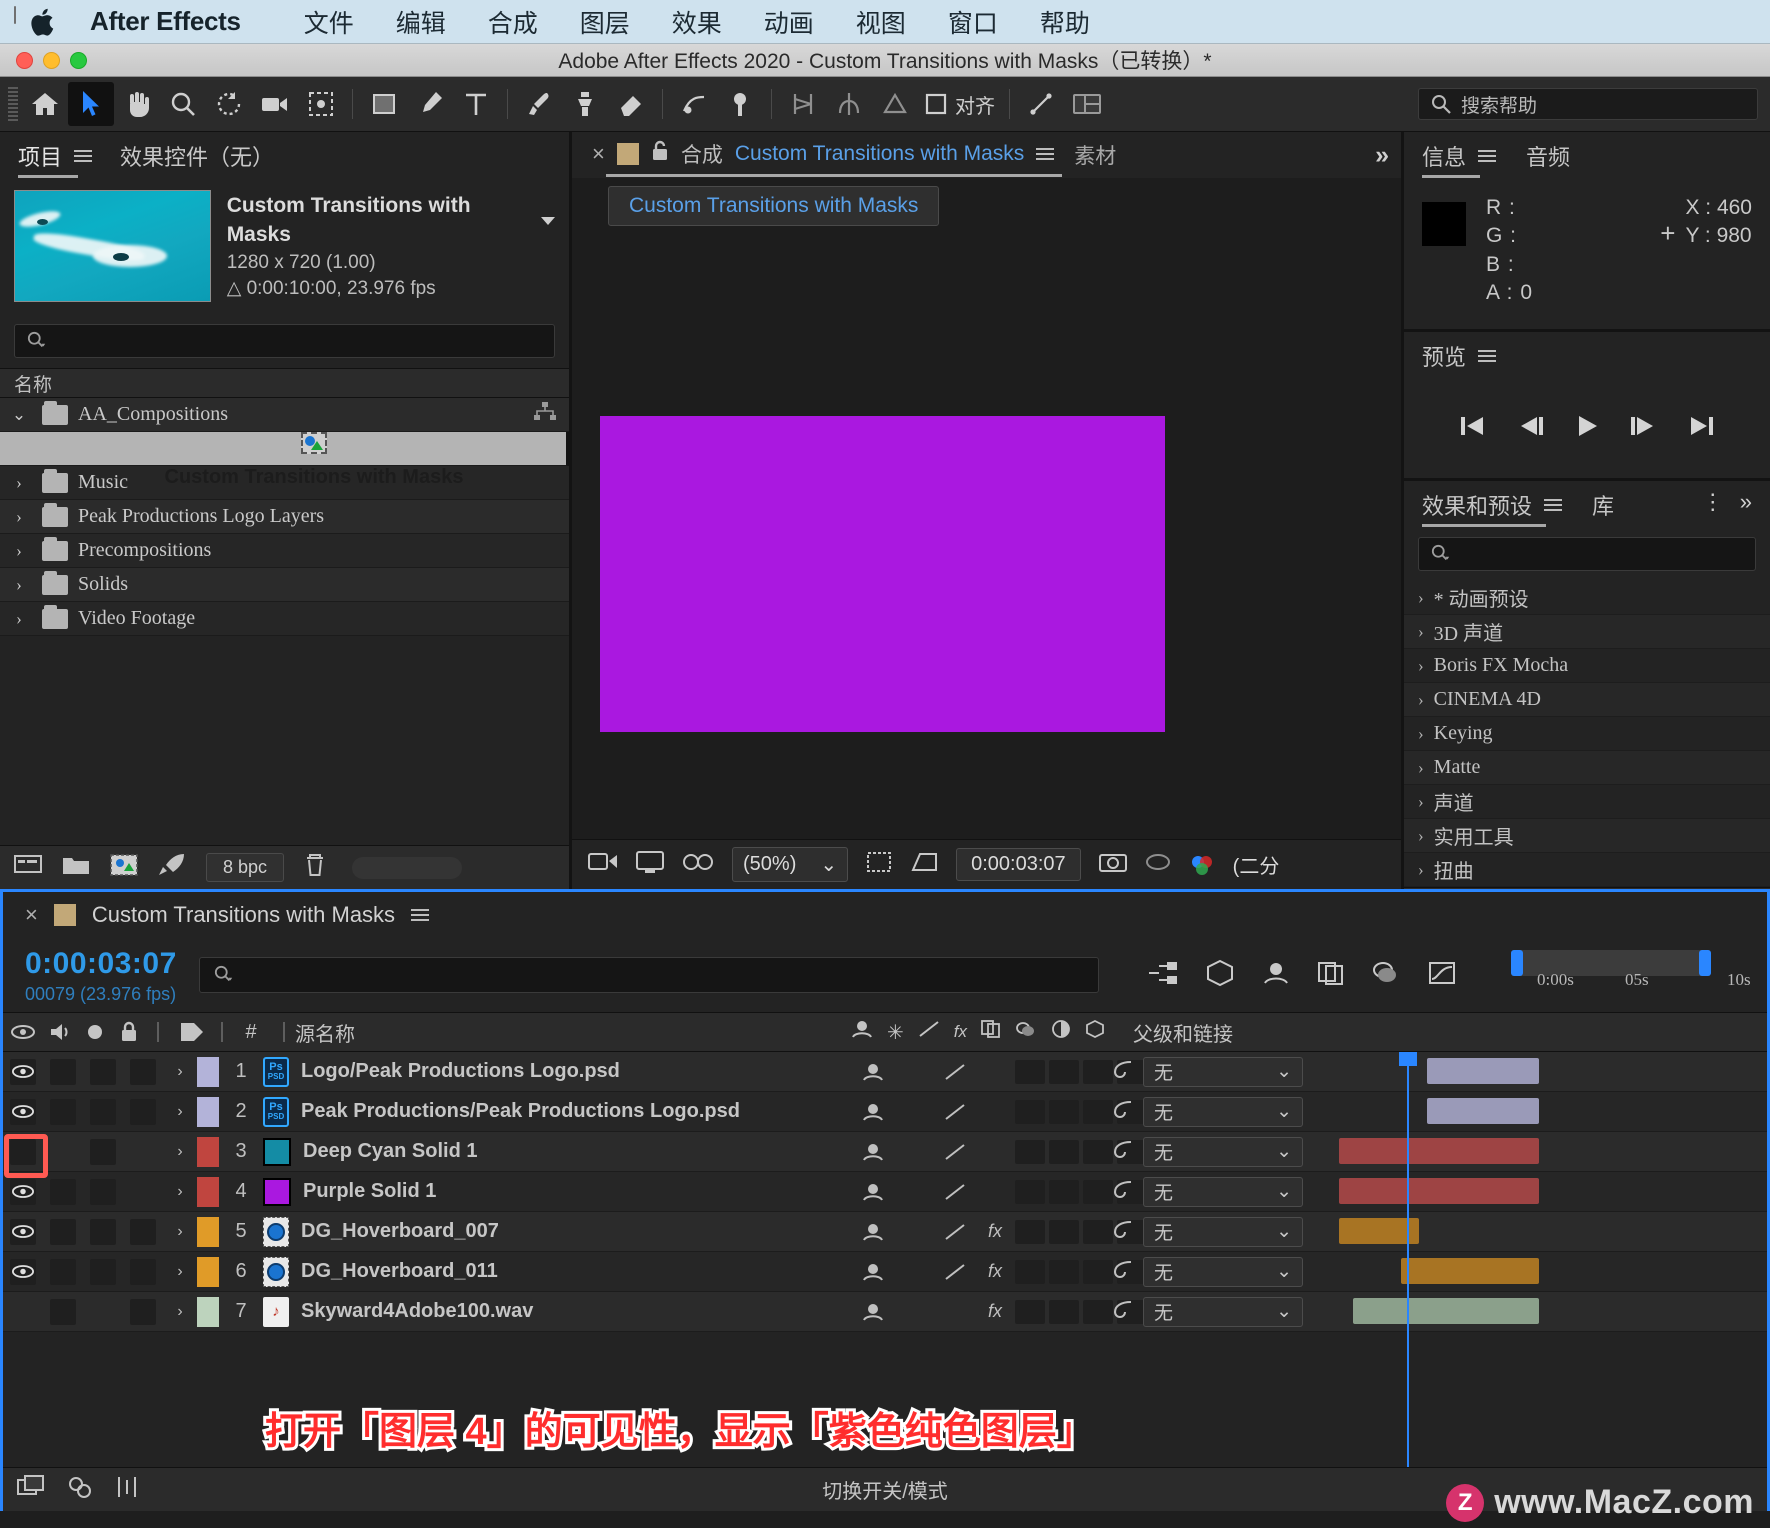 The width and height of the screenshot is (1770, 1528). Describe the element at coordinates (1587, 734) in the screenshot. I see `effects-category-row: › Keying` at that location.